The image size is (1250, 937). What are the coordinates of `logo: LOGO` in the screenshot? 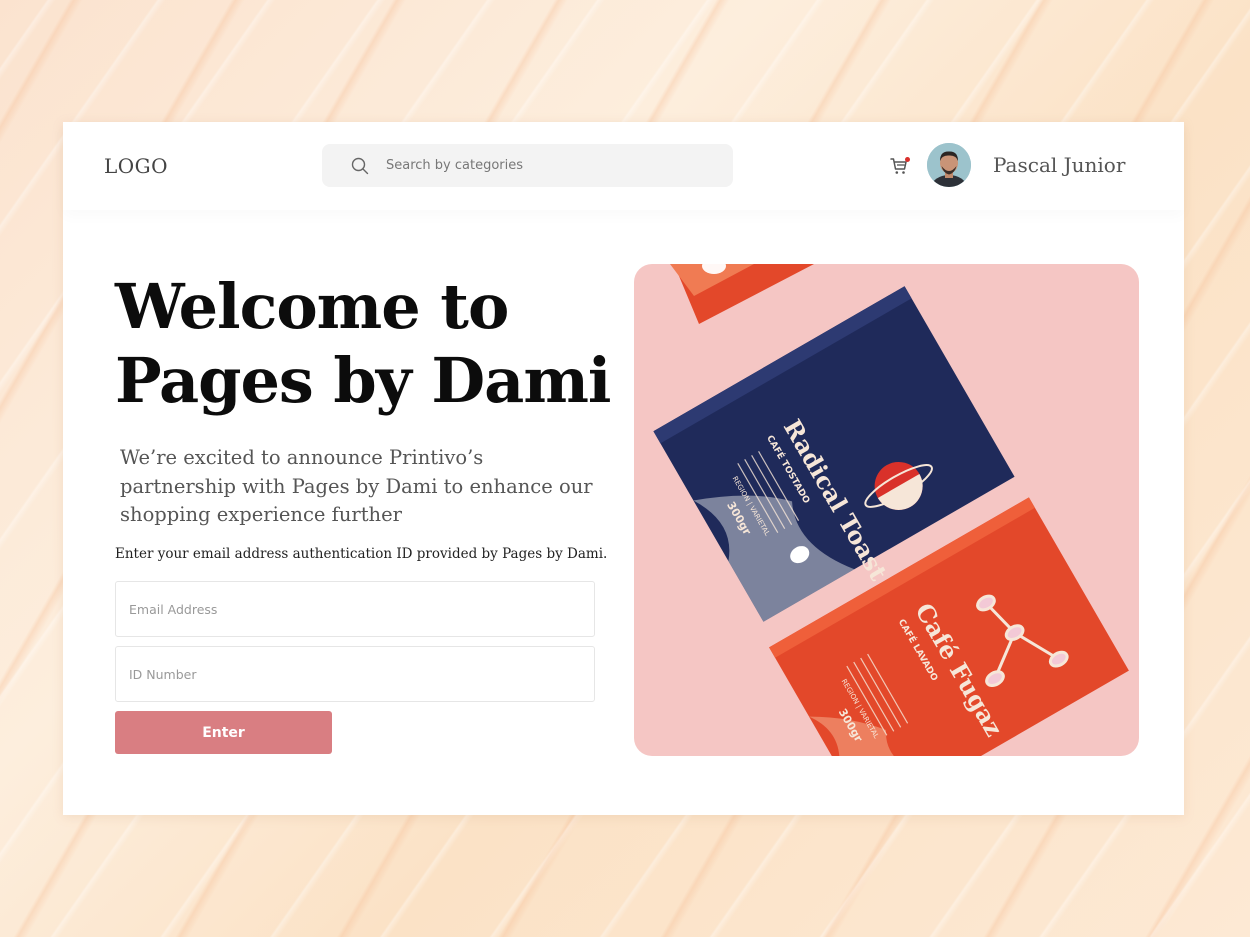 It's located at (136, 166).